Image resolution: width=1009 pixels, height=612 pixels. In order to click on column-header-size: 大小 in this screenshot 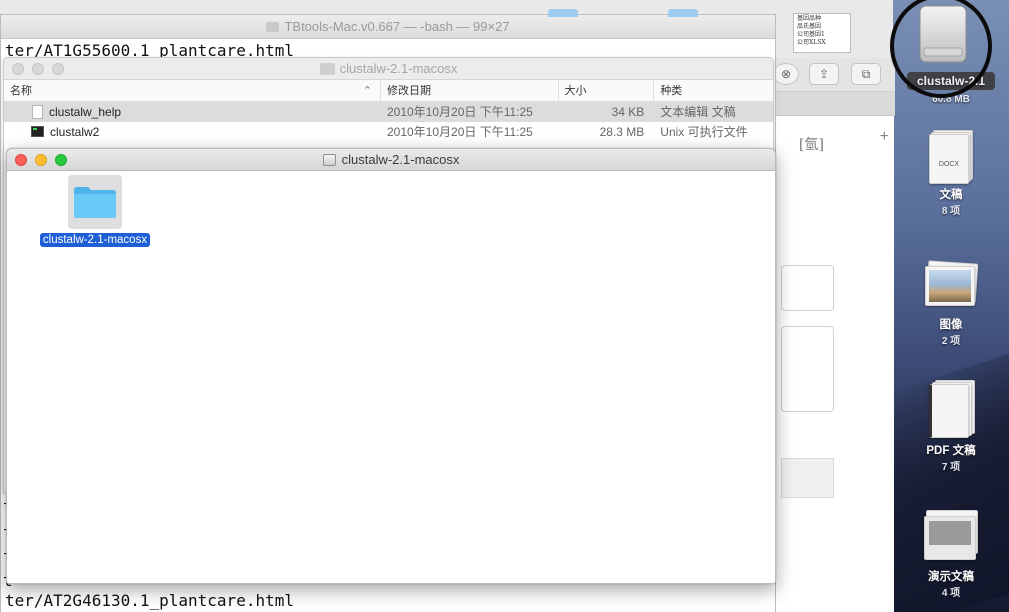, I will do `click(607, 90)`.